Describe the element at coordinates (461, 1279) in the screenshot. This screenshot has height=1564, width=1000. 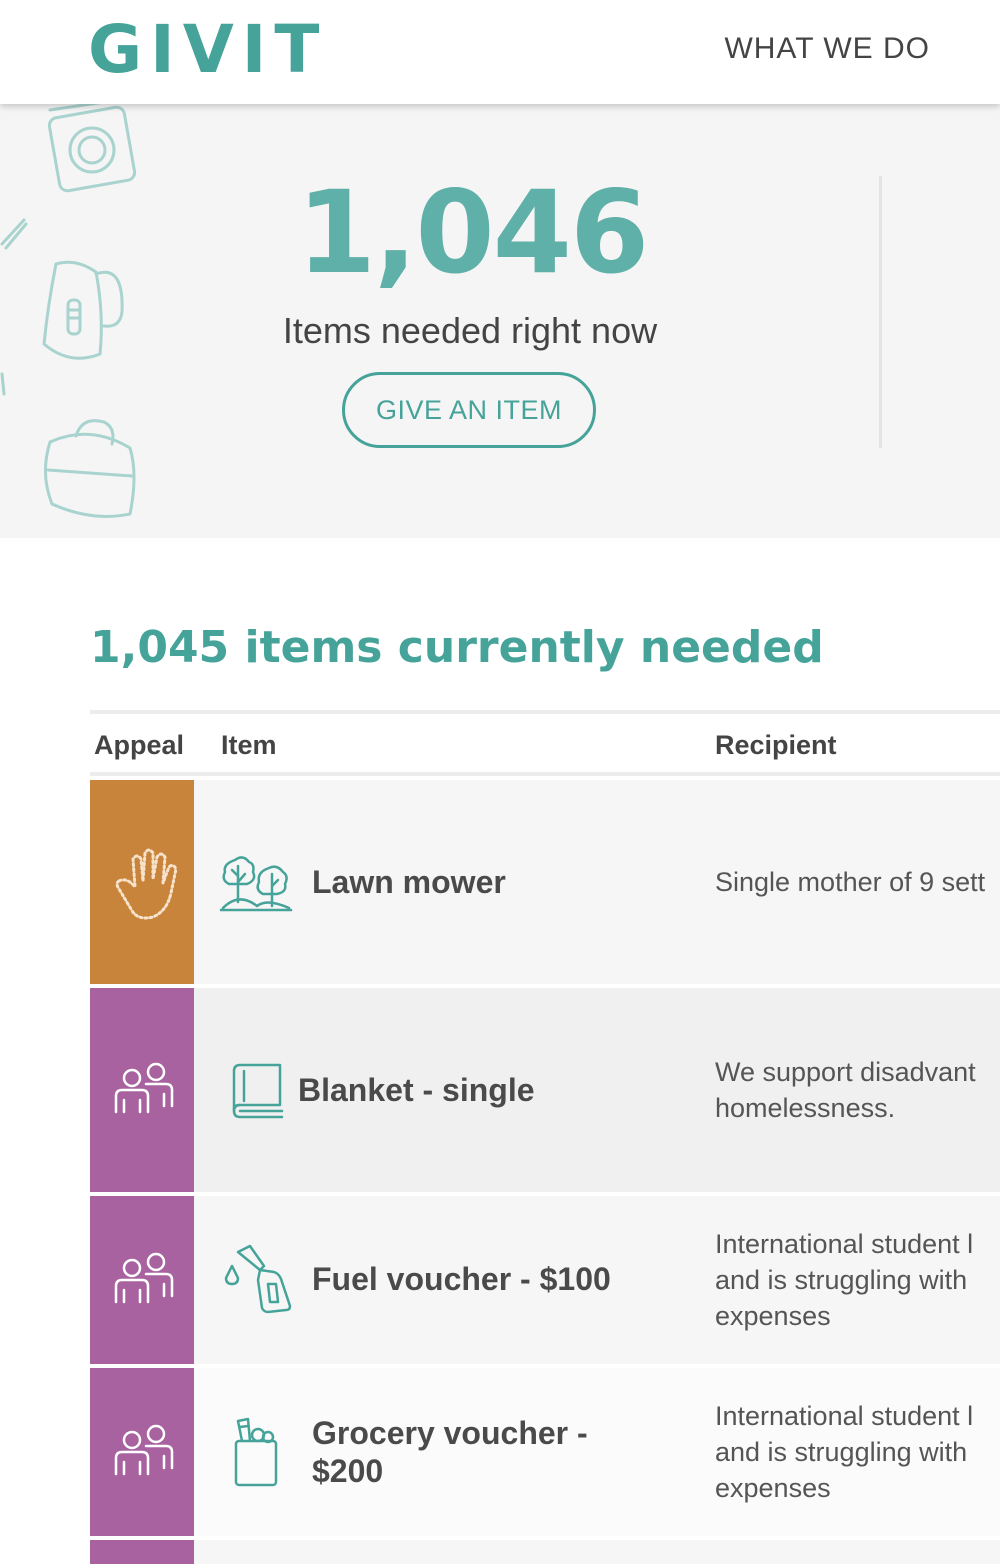
I see `item-name: Fuel voucher - $100` at that location.